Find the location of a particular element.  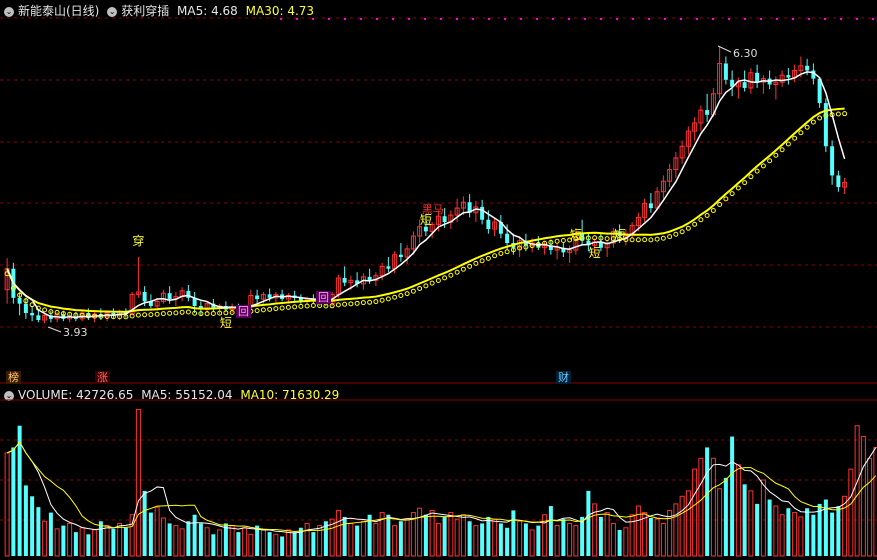

low-price-label: 3.93 is located at coordinates (75, 332).